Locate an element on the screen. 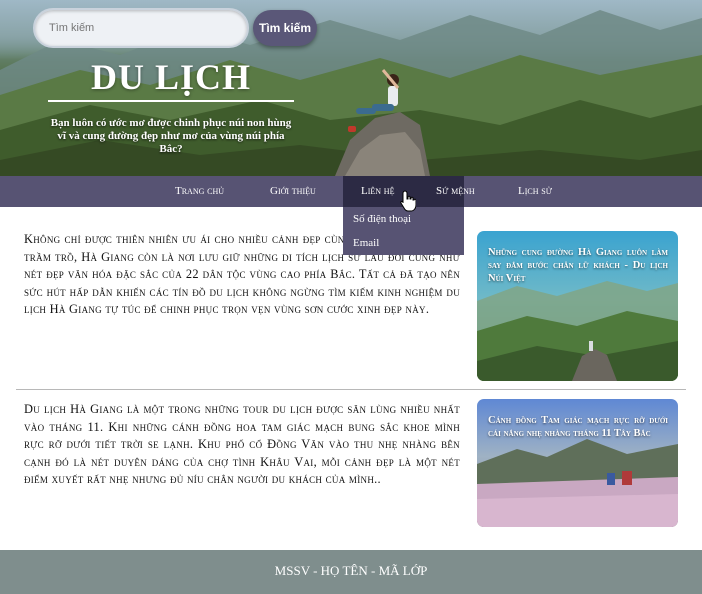  footer: MSSV - HỌ TÊN - MÃ LỚP is located at coordinates (351, 572).